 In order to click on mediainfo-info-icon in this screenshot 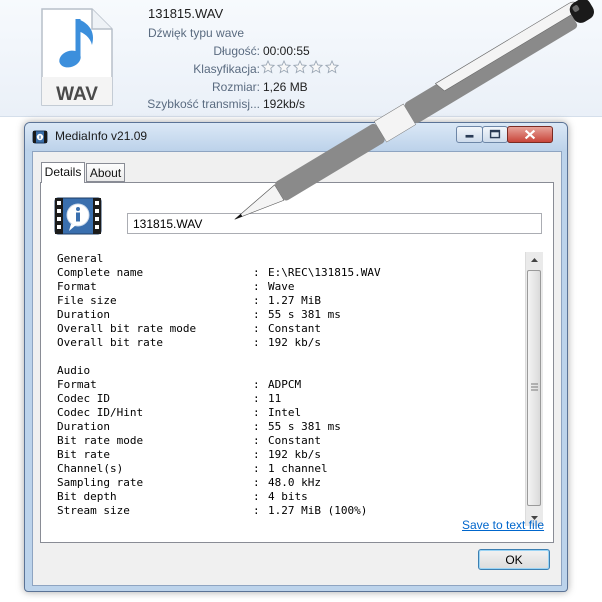, I will do `click(78, 216)`.